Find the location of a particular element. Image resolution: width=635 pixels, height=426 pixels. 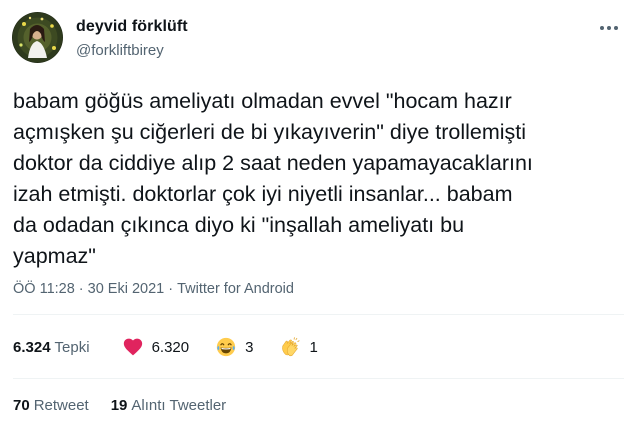

tweet-time: ÖÖ 11:28 is located at coordinates (44, 289).